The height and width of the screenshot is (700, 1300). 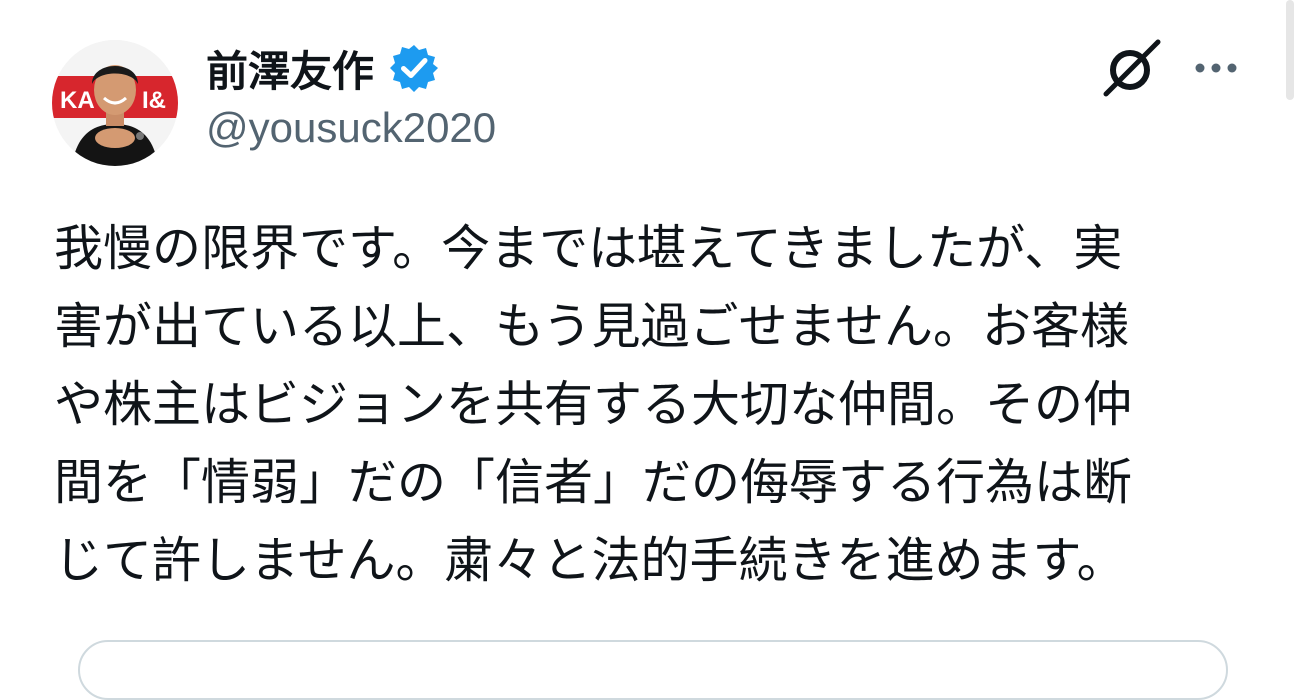 What do you see at coordinates (77, 100) in the screenshot?
I see `avatar-banner-text-left: KA` at bounding box center [77, 100].